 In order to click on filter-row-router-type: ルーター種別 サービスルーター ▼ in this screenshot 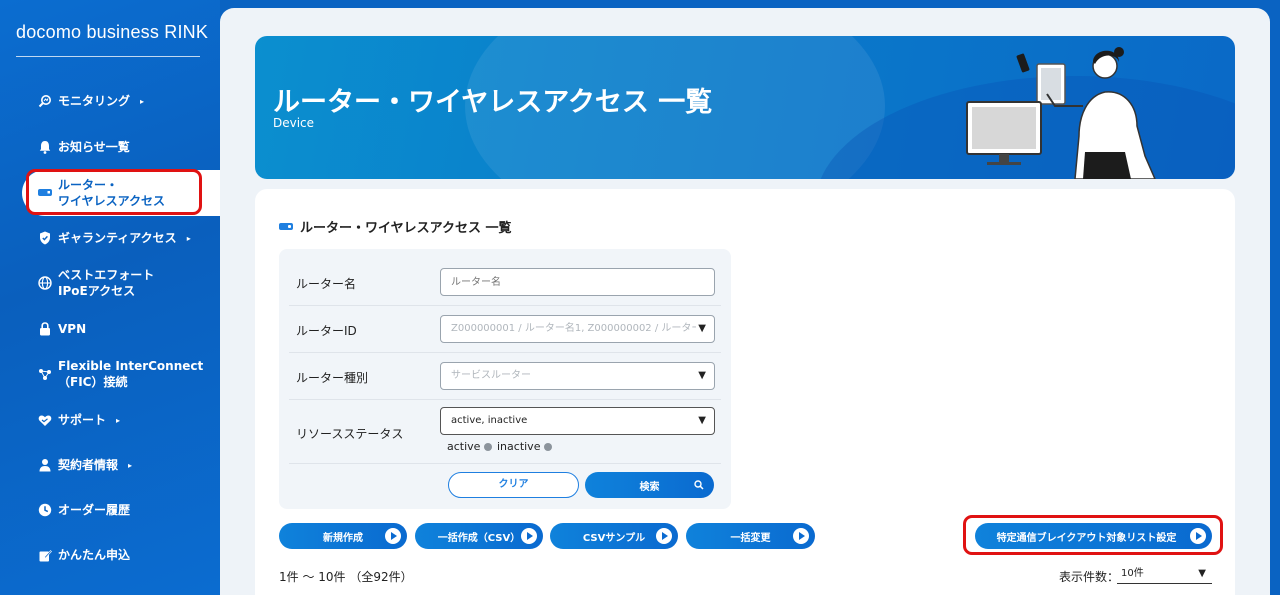, I will do `click(505, 376)`.